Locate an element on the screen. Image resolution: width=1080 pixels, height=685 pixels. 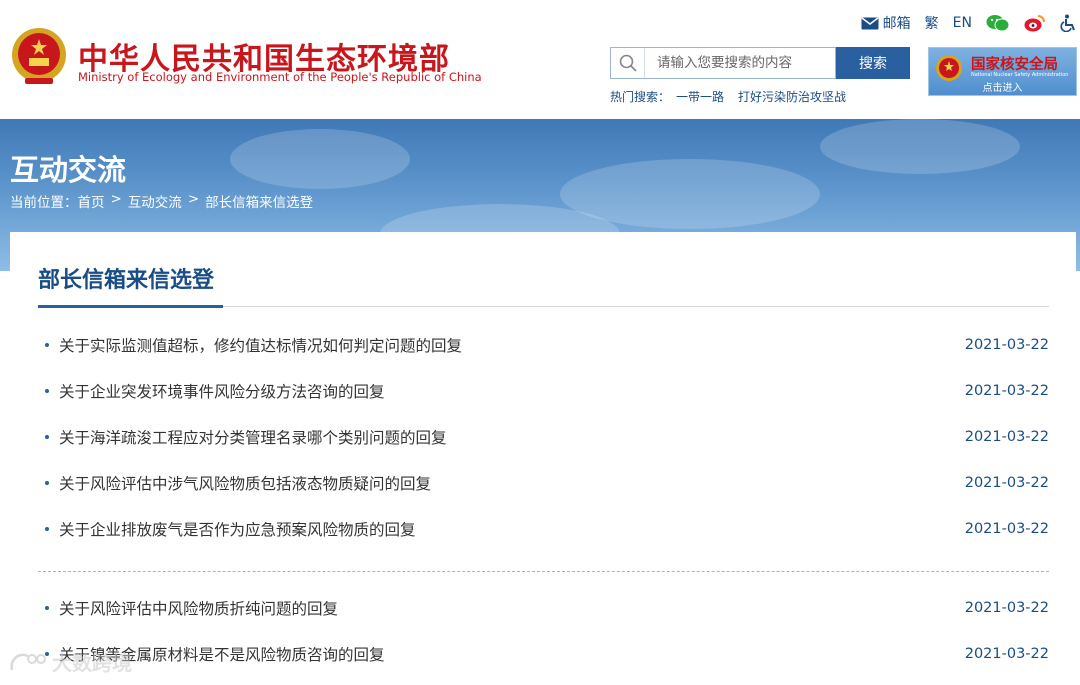
hot-search: 热门搜索： 一带一路 打好污染防治攻坚战 is located at coordinates (735, 96).